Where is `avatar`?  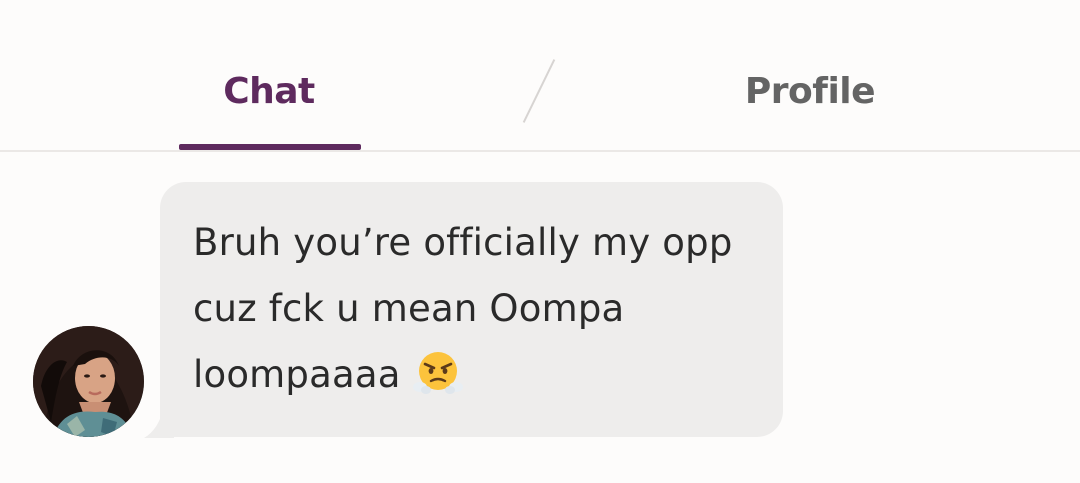 avatar is located at coordinates (88, 381).